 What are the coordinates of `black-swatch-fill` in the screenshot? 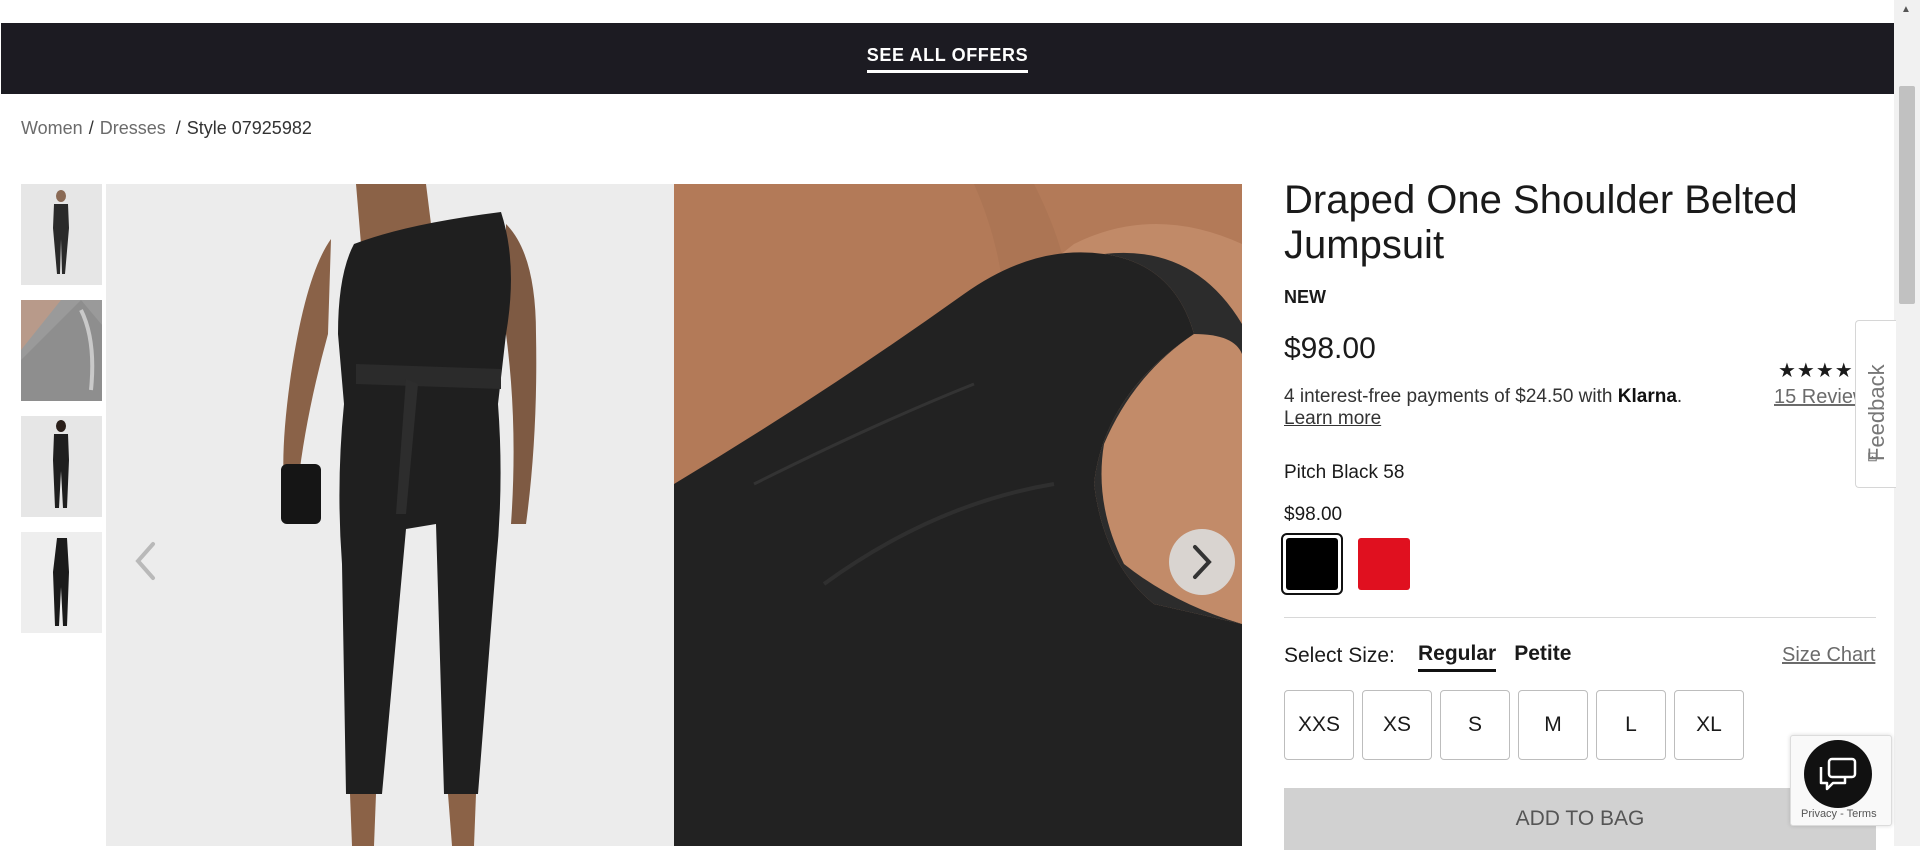 It's located at (1312, 564).